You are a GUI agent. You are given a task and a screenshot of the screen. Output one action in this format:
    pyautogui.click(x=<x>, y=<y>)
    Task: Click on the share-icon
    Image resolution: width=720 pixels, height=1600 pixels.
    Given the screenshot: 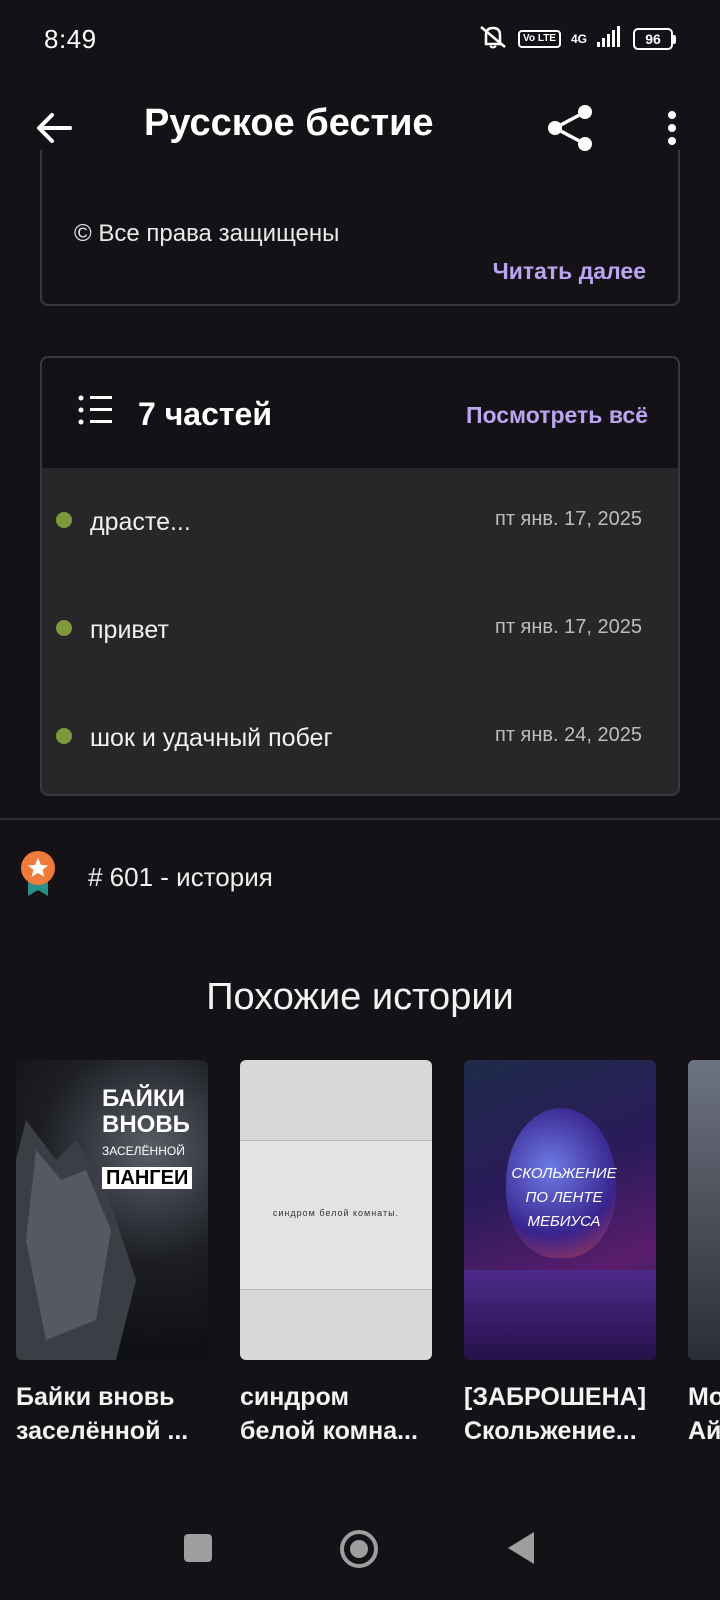 What is the action you would take?
    pyautogui.click(x=570, y=128)
    